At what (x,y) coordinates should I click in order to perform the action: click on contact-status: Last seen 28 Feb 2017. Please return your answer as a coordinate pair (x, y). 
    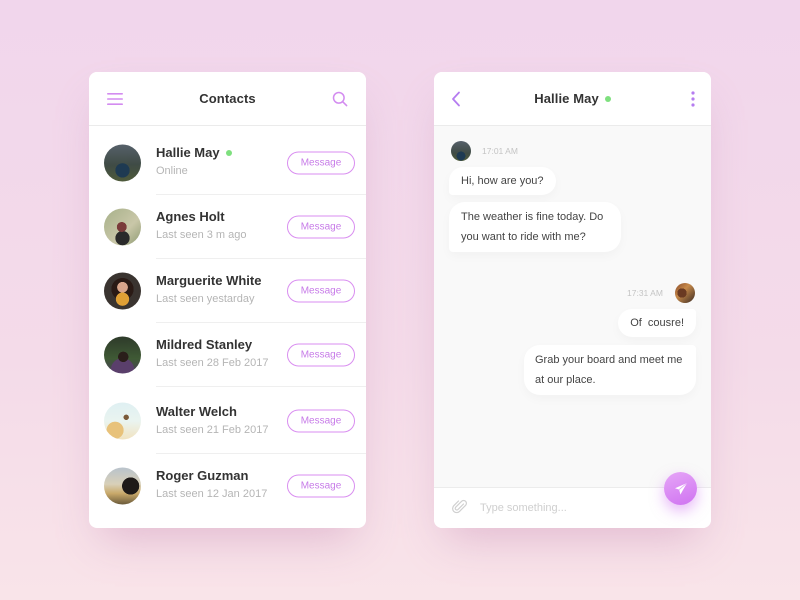
    Looking at the image, I should click on (212, 363).